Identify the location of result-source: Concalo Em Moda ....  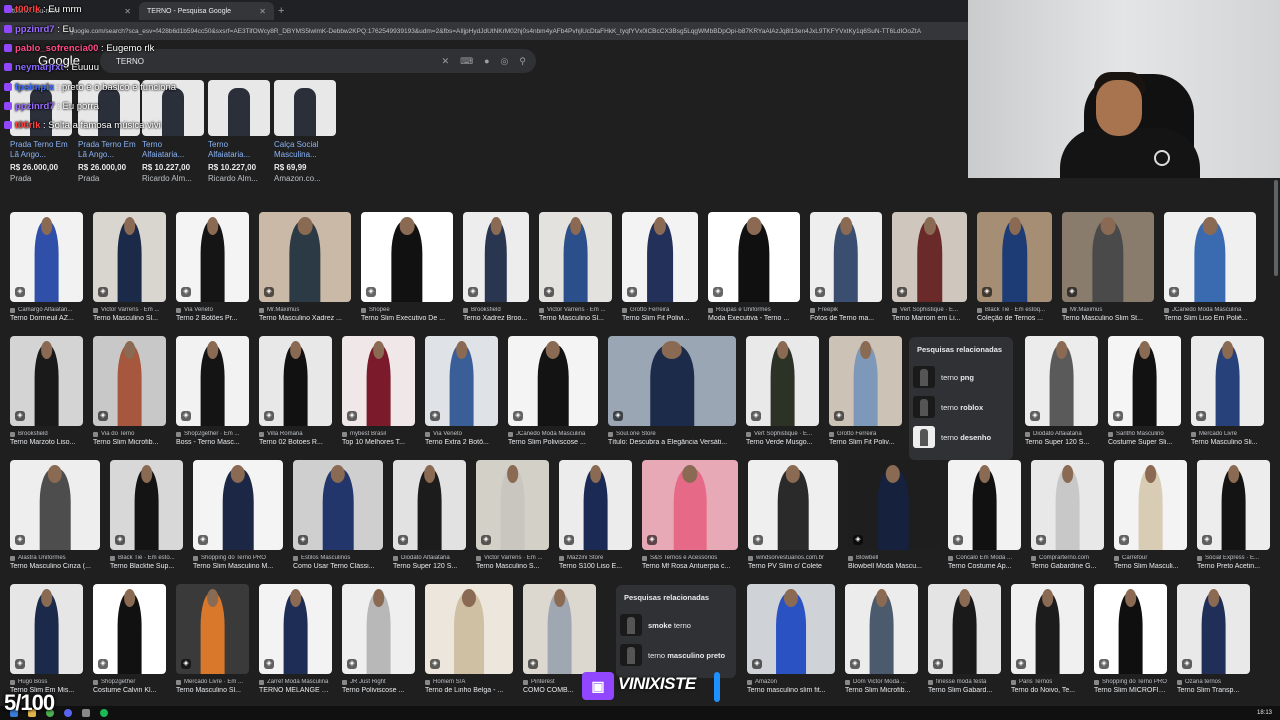
(984, 558).